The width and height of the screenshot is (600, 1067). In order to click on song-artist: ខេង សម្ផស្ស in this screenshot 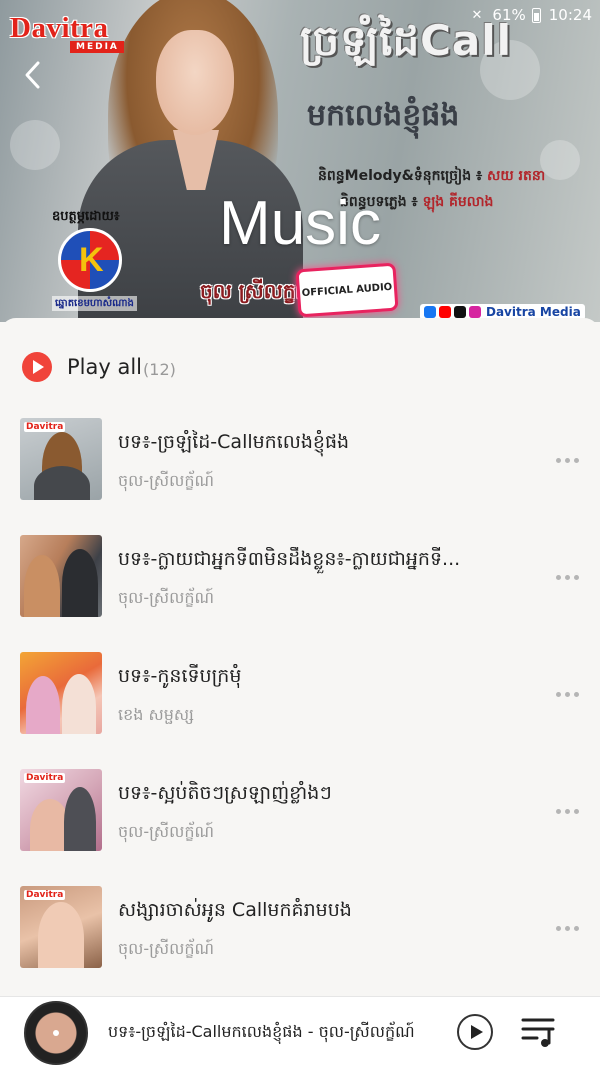, I will do `click(156, 714)`.